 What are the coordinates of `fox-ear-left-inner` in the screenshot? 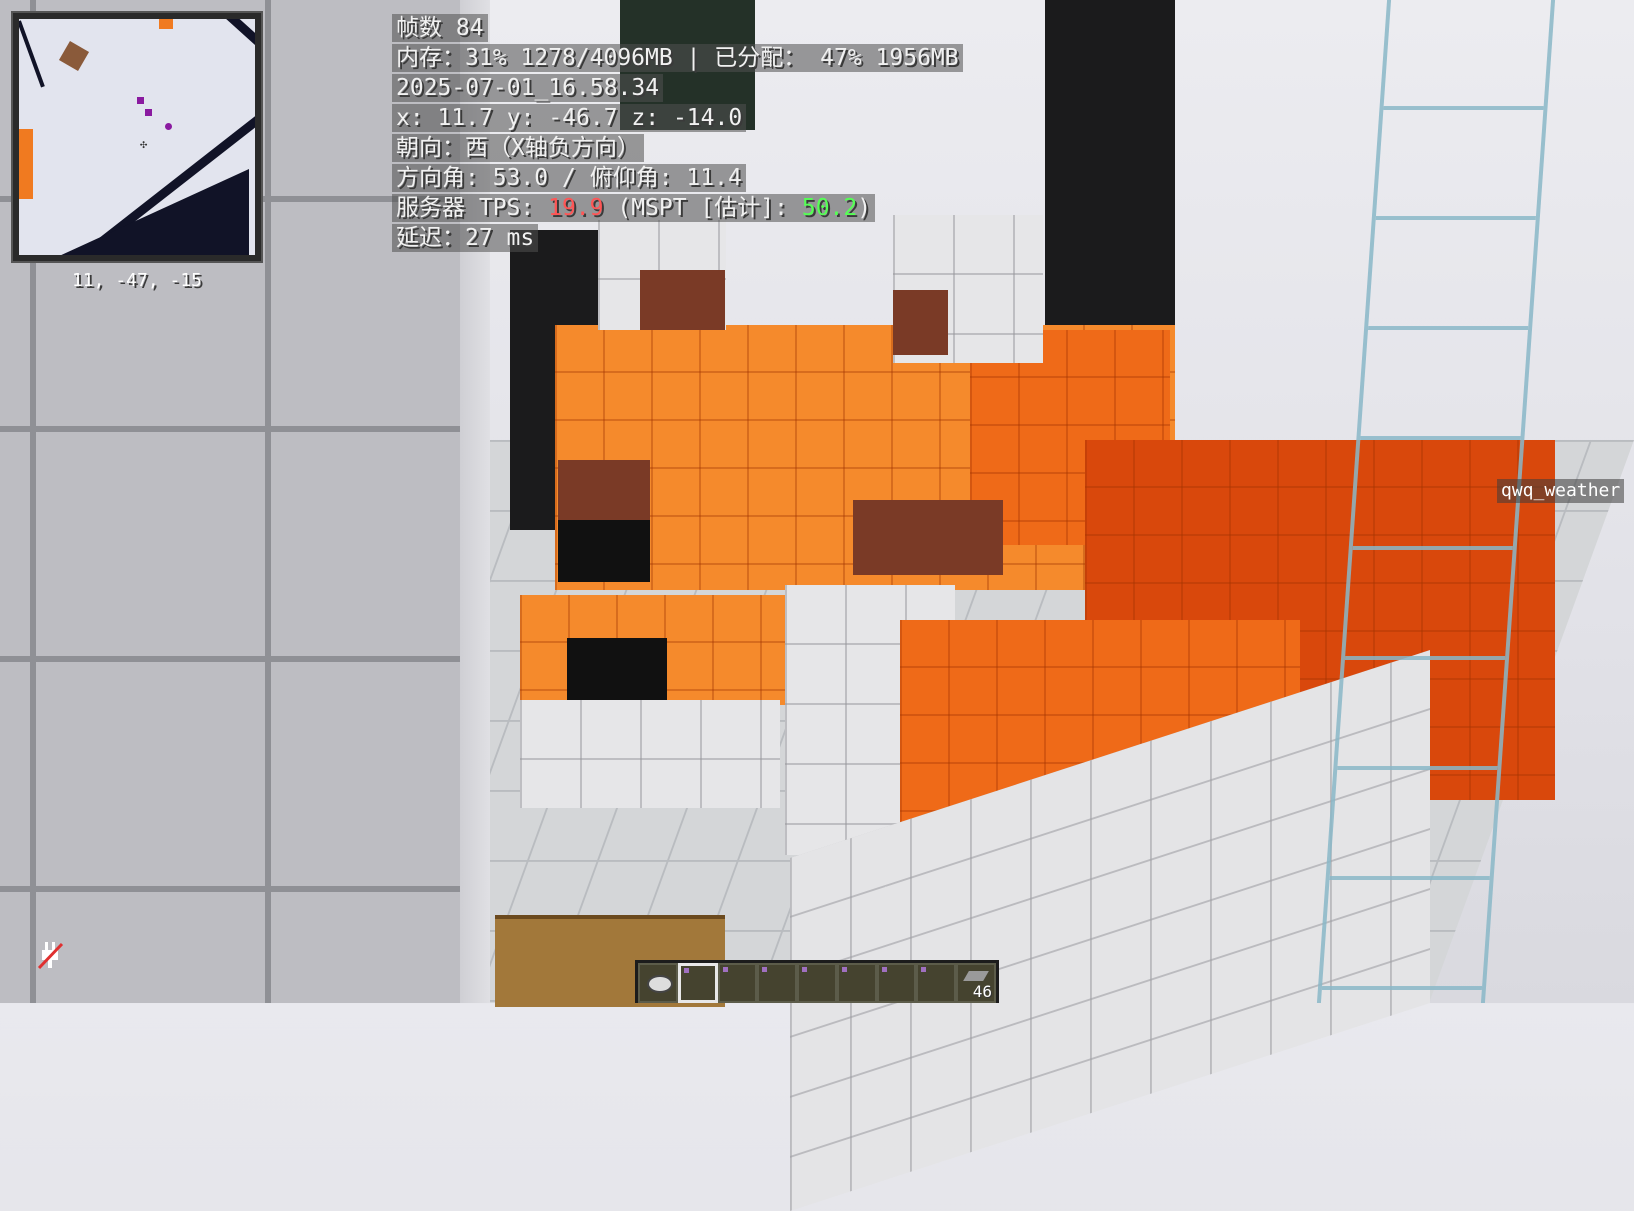 It's located at (682, 300).